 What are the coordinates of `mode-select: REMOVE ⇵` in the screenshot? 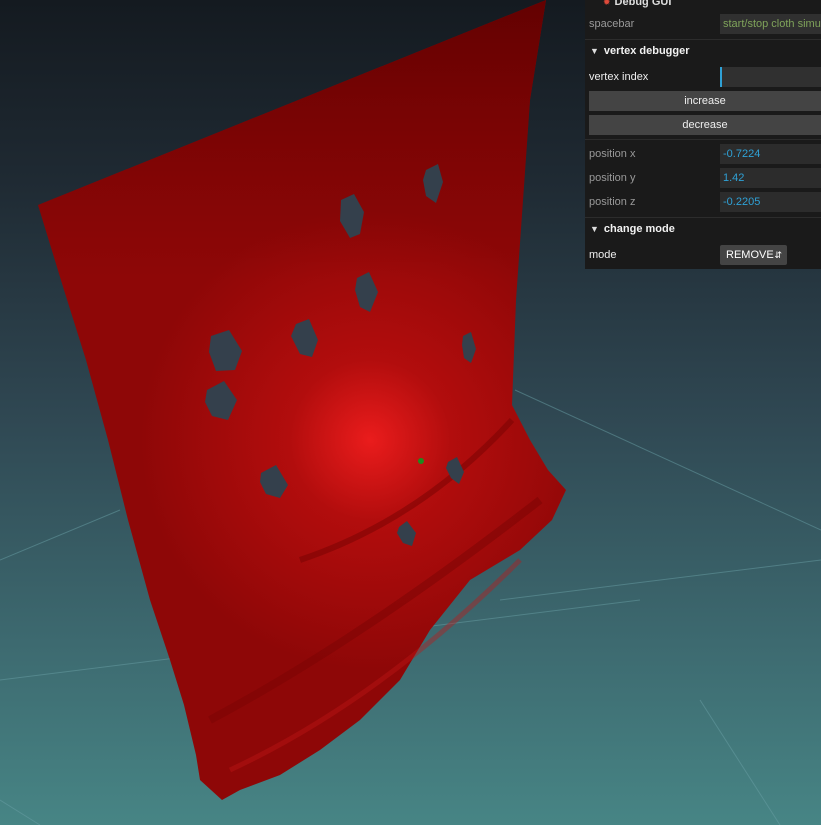 It's located at (753, 255).